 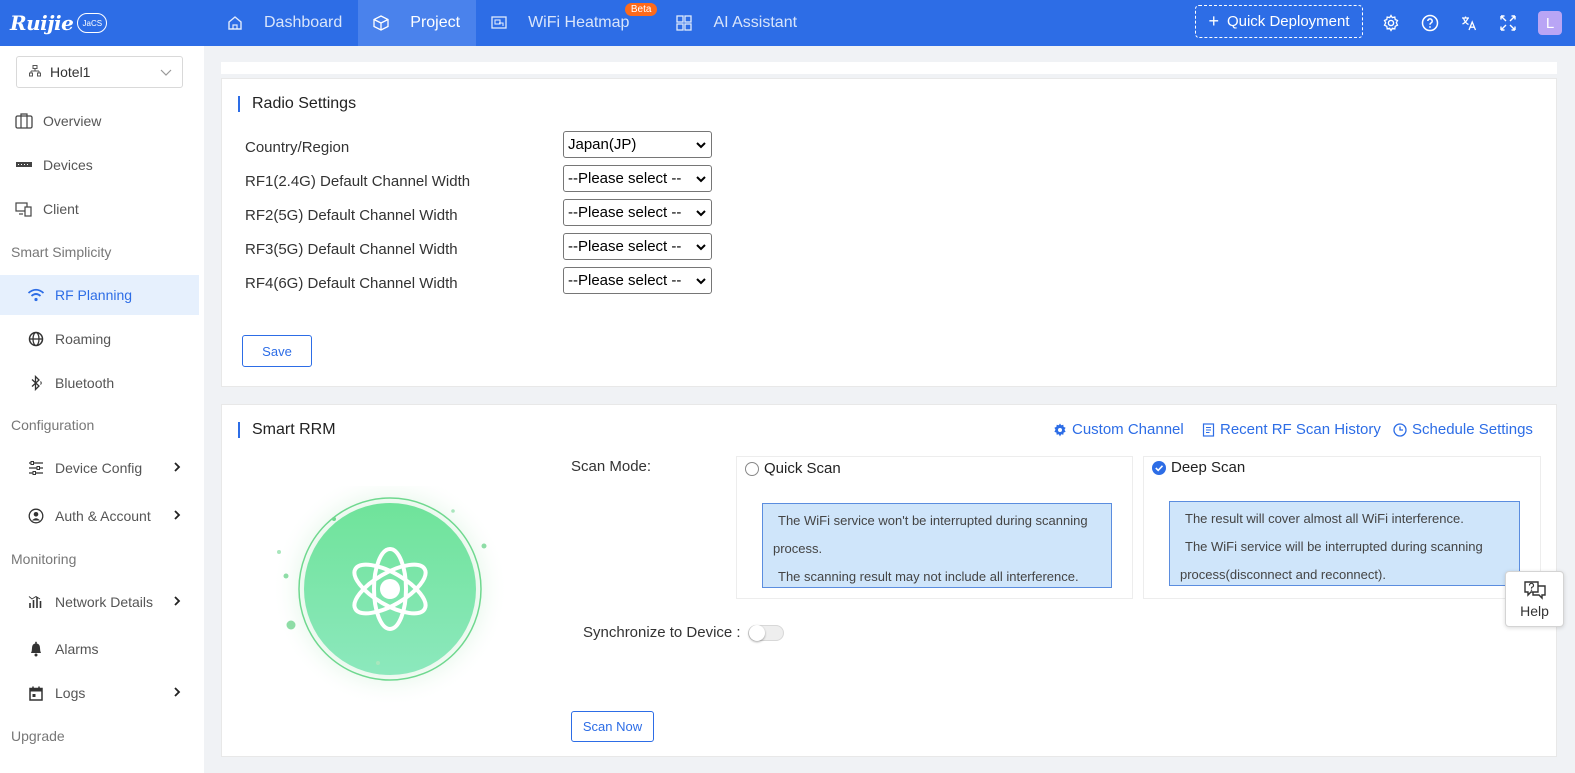 I want to click on rf2-channel-width-label: RF2(5G) Default Channel Width, so click(x=351, y=215).